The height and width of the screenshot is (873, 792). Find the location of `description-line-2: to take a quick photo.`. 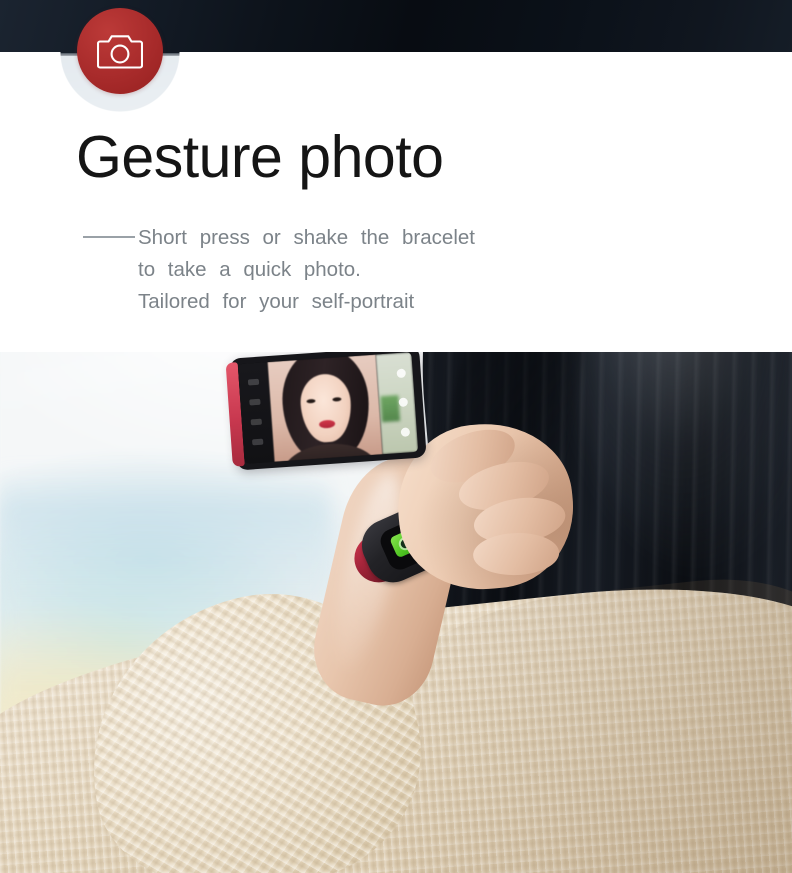

description-line-2: to take a quick photo. is located at coordinates (249, 269).